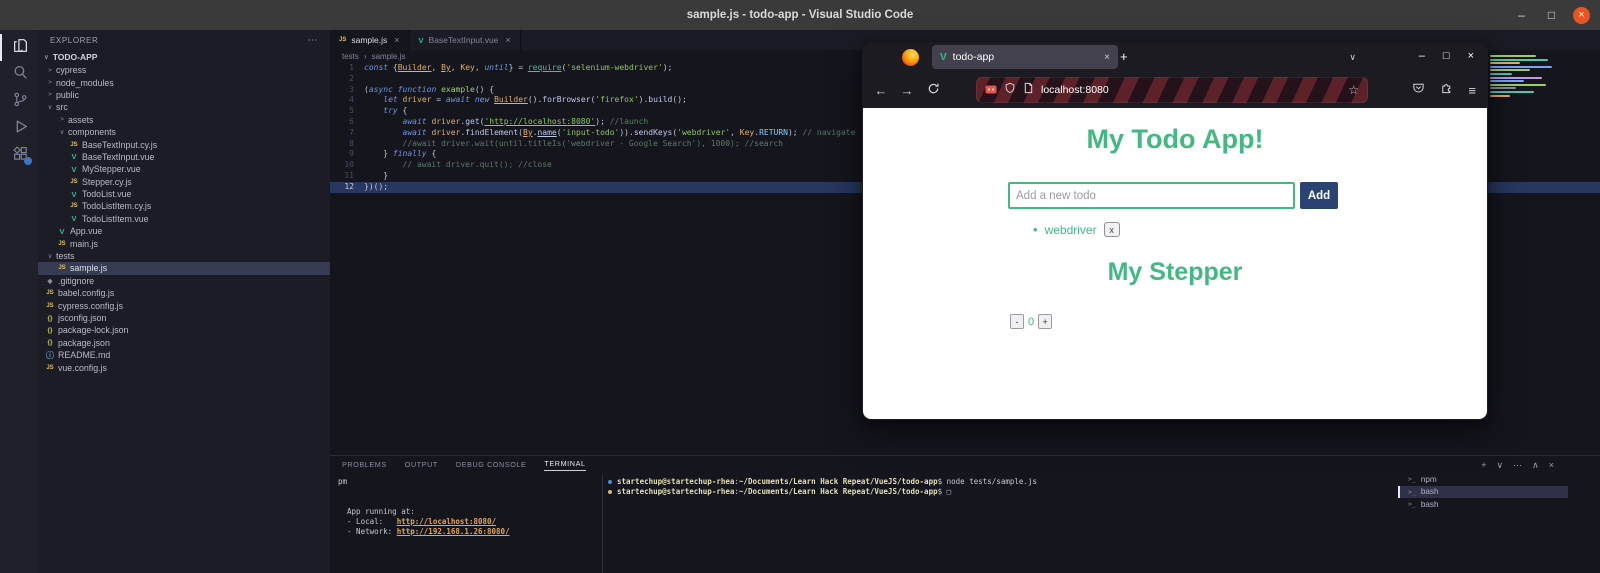  Describe the element at coordinates (389, 56) in the screenshot. I see `breadcrumb-file: sample.js` at that location.